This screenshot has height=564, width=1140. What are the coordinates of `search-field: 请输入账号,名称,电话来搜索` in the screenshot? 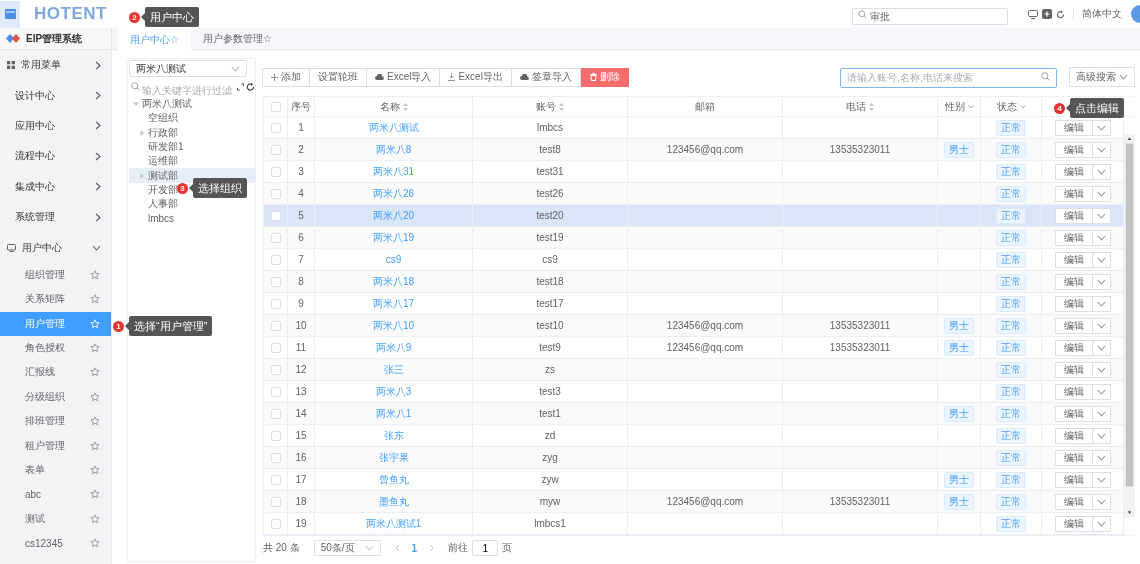 It's located at (948, 77).